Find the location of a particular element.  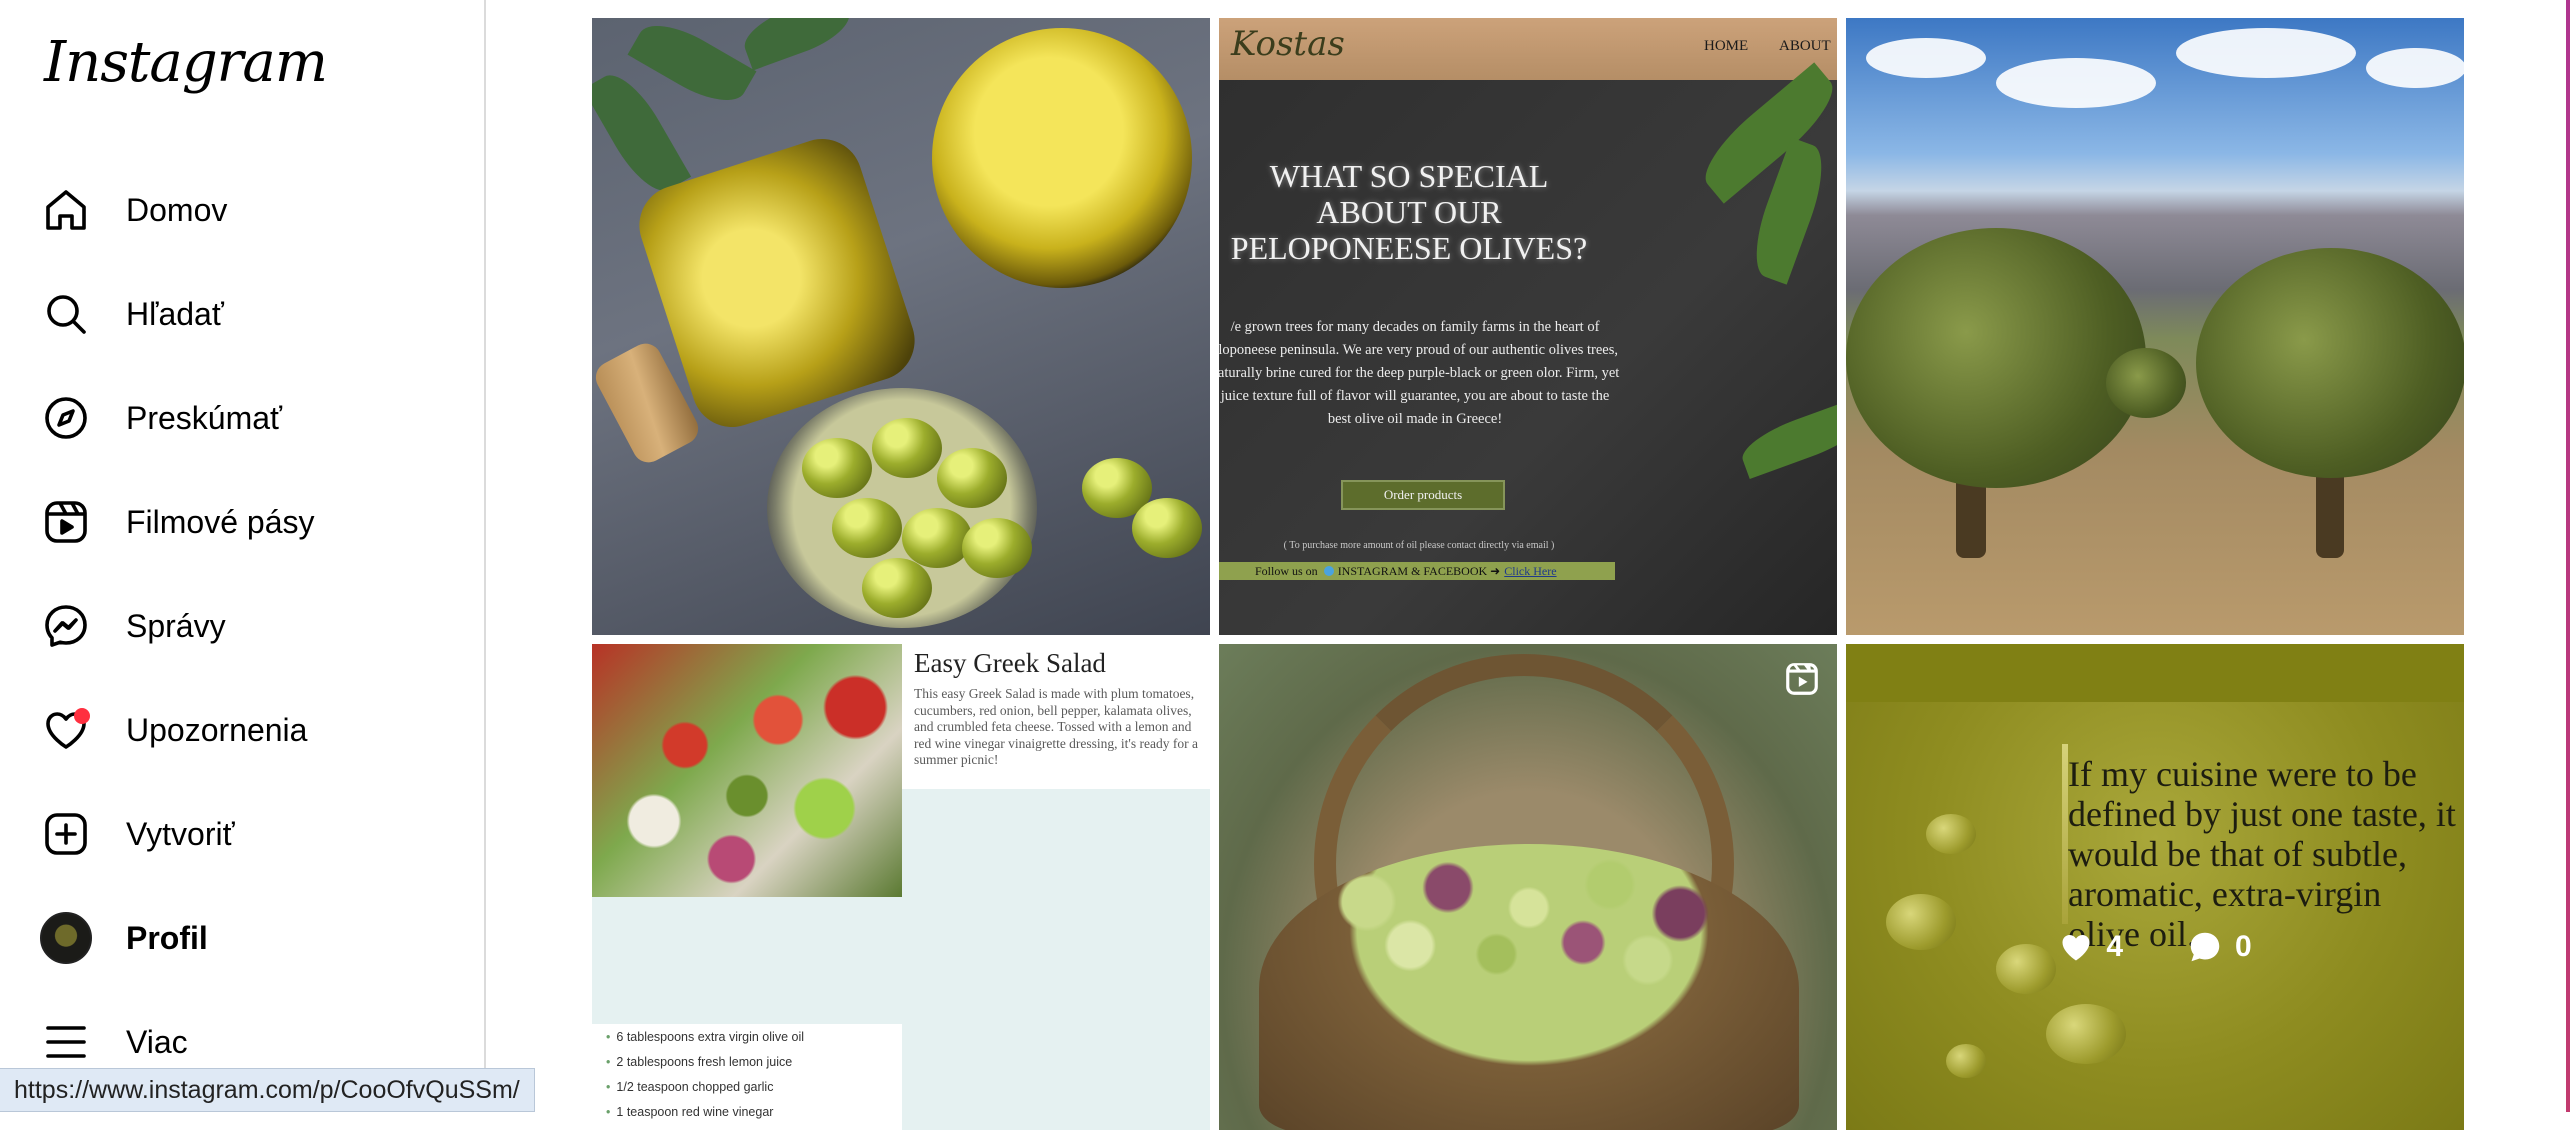

sidebar-item-label: Filmové pásy is located at coordinates (220, 521).